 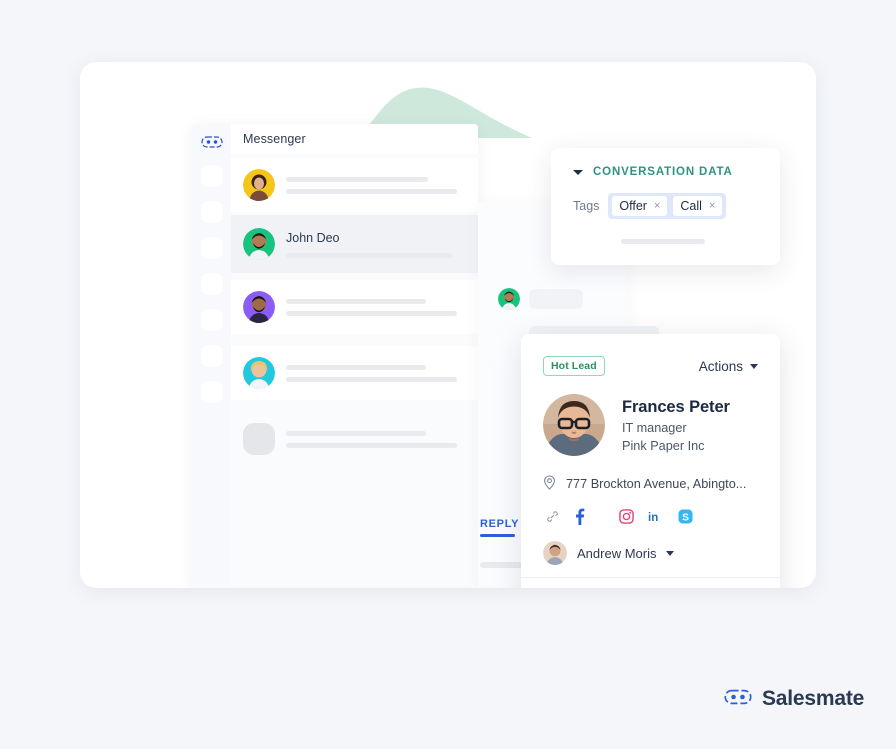 I want to click on tags-row: Tags Offer × Call ×, so click(x=665, y=206).